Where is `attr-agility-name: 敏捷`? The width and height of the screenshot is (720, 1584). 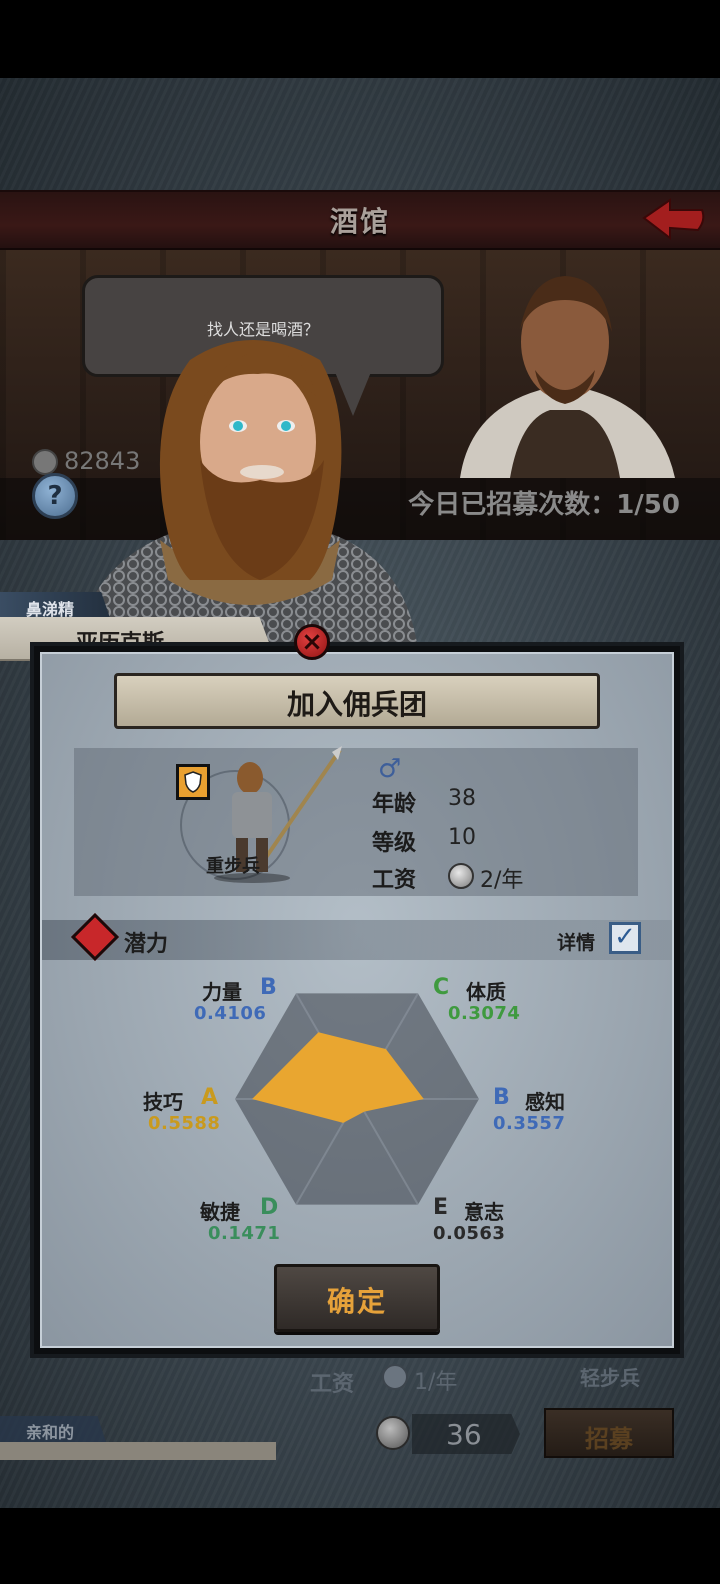 attr-agility-name: 敏捷 is located at coordinates (220, 1212).